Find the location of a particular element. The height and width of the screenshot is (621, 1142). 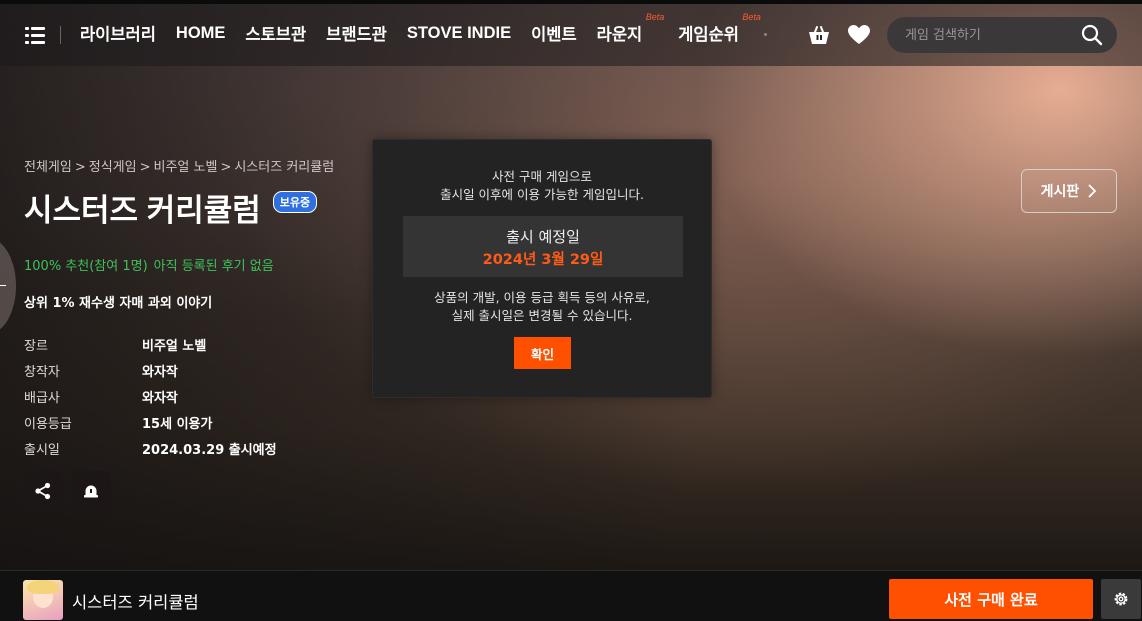

settings-button is located at coordinates (1121, 599).